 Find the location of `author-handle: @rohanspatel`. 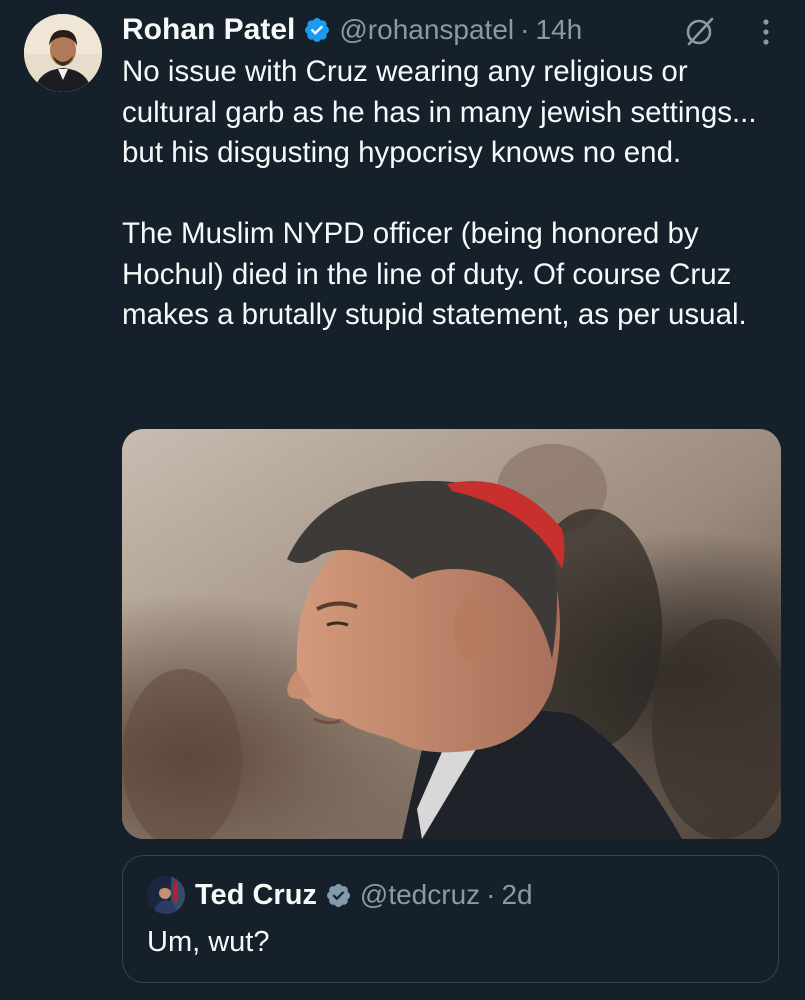

author-handle: @rohanspatel is located at coordinates (426, 30).